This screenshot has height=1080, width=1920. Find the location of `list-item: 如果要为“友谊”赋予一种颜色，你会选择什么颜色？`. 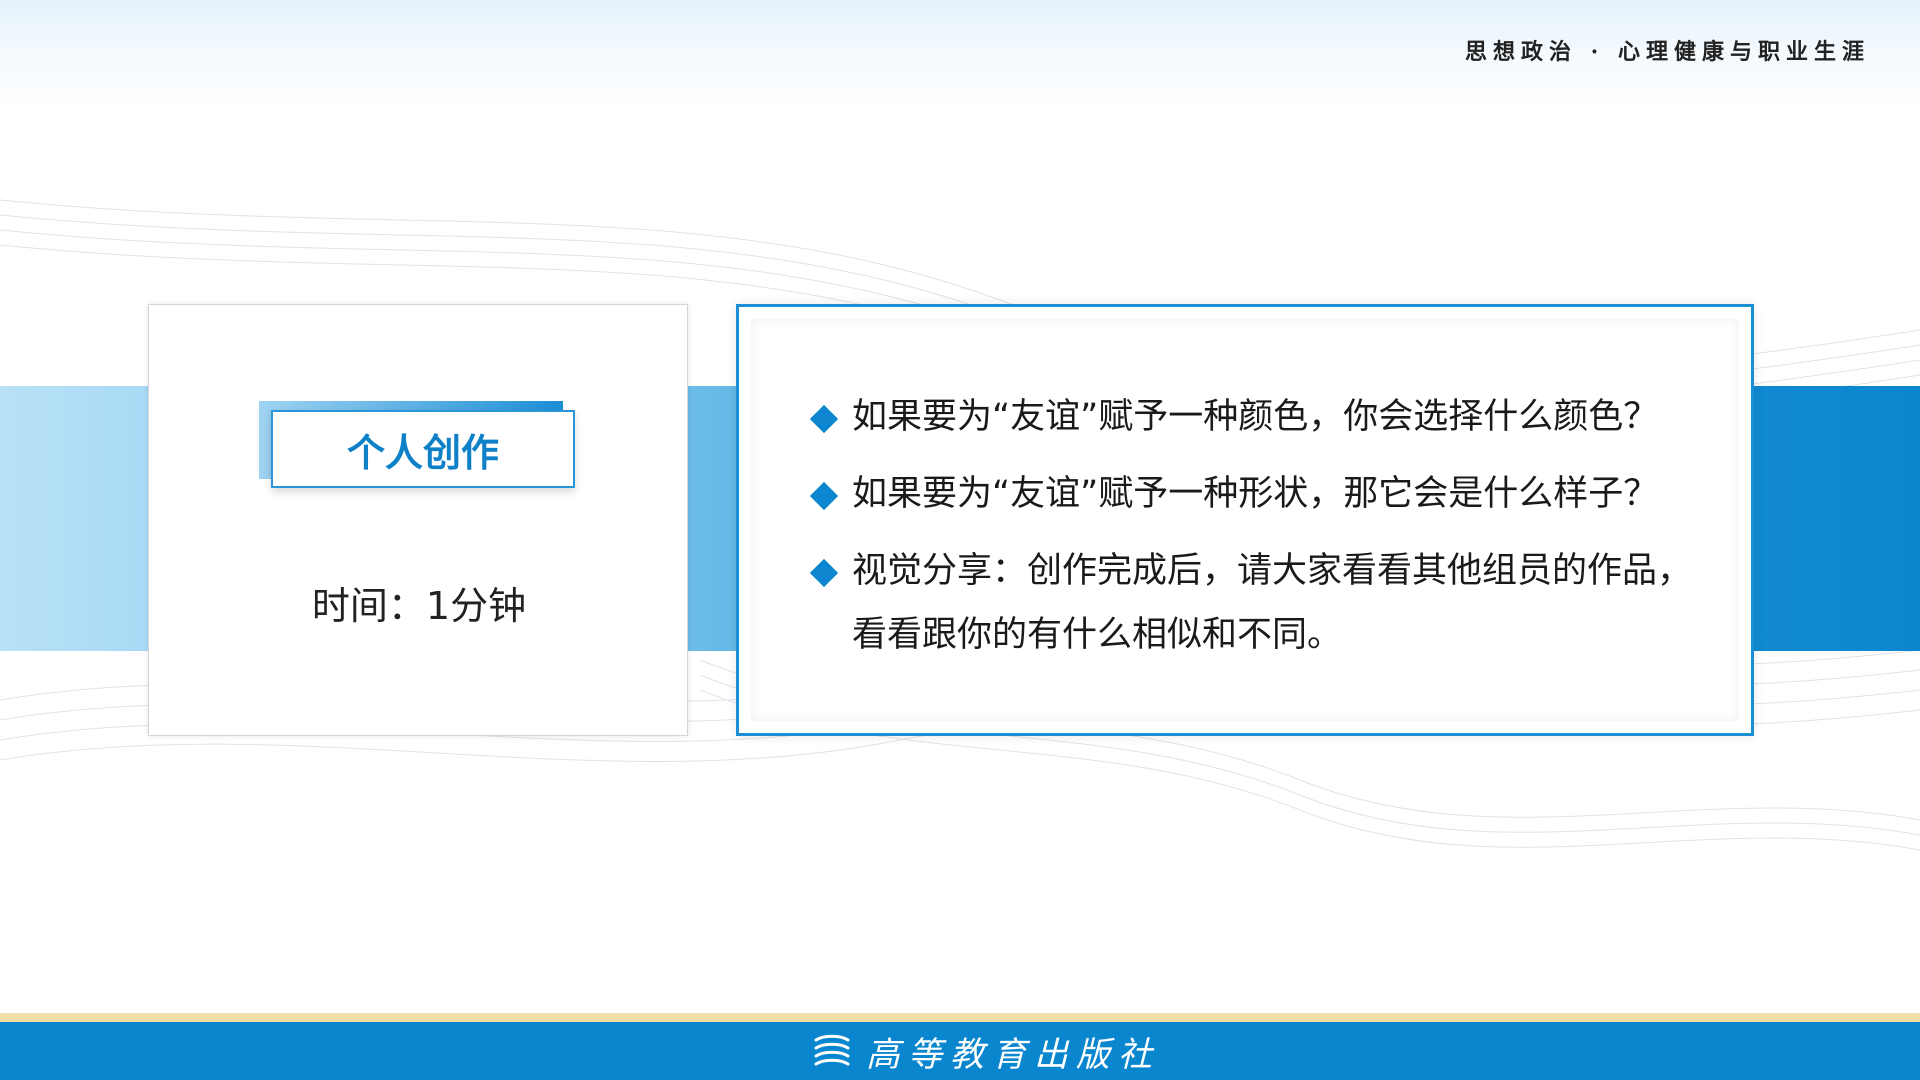

list-item: 如果要为“友谊”赋予一种颜色，你会选择什么颜色？ is located at coordinates (1258, 417).